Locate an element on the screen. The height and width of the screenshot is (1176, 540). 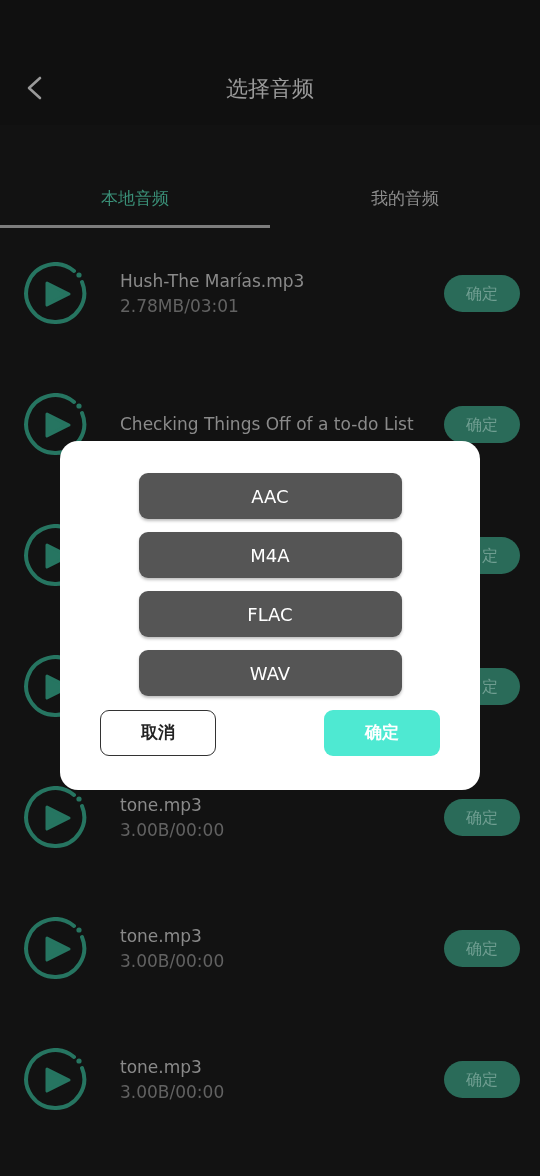
tab: 我的音频 is located at coordinates (405, 206).